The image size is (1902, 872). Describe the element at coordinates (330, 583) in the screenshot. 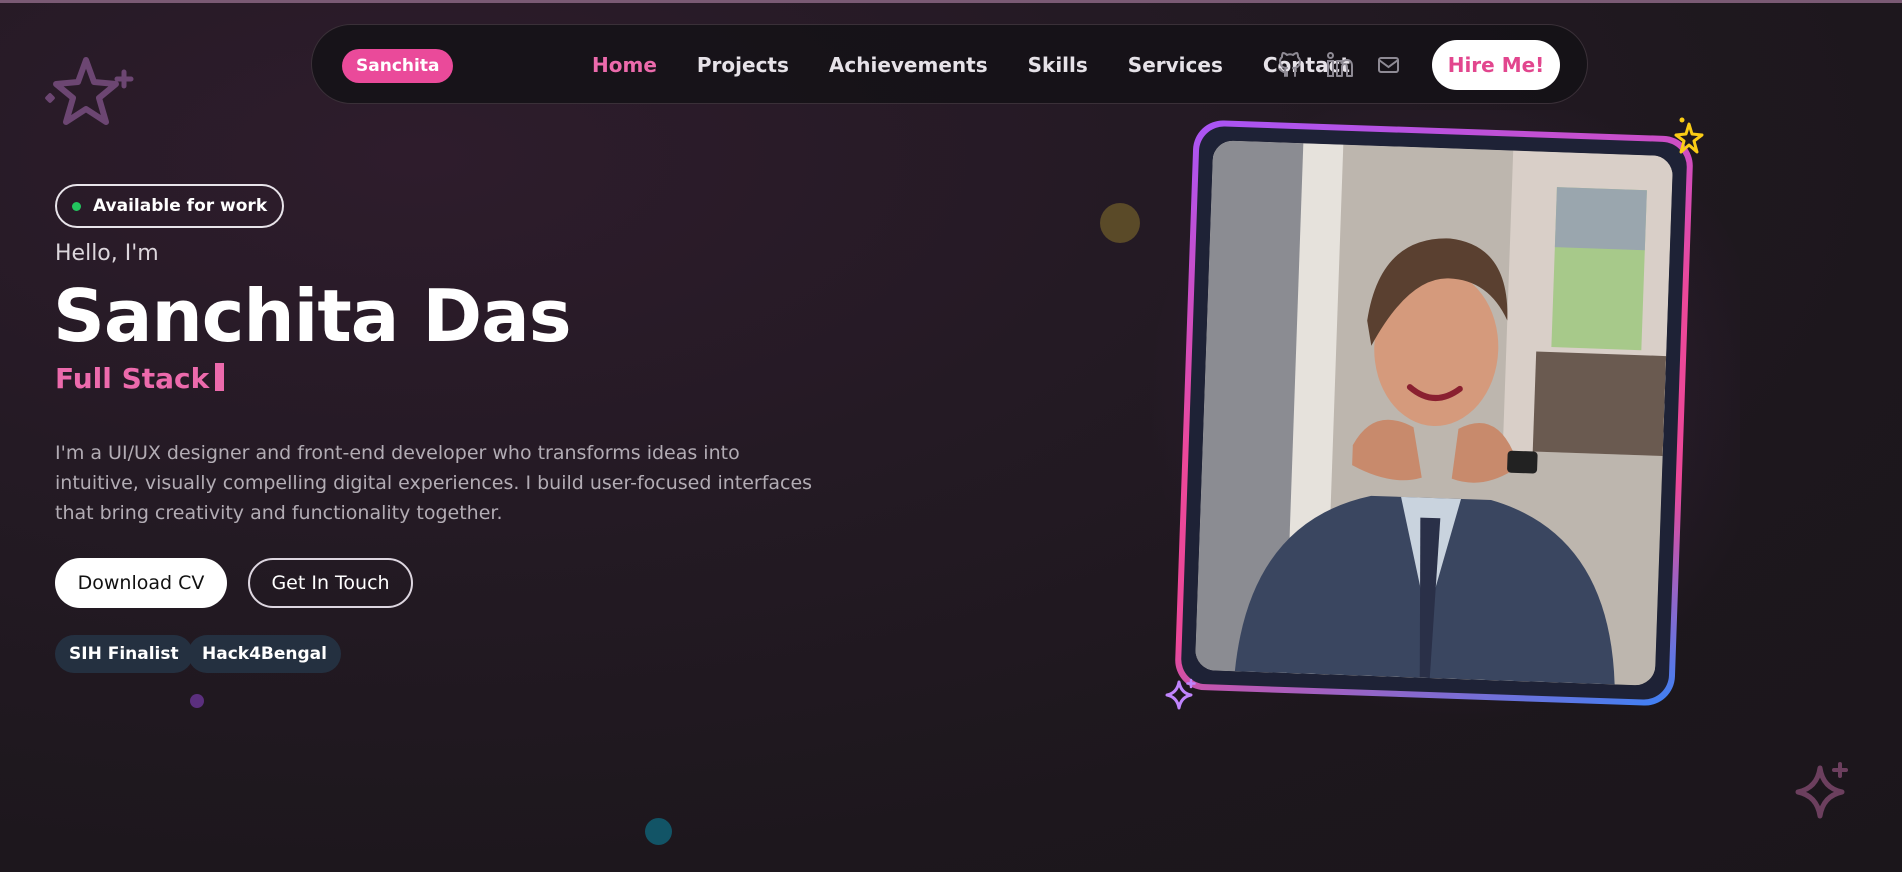

I see `get-in-touch-button: Get In Touch` at that location.